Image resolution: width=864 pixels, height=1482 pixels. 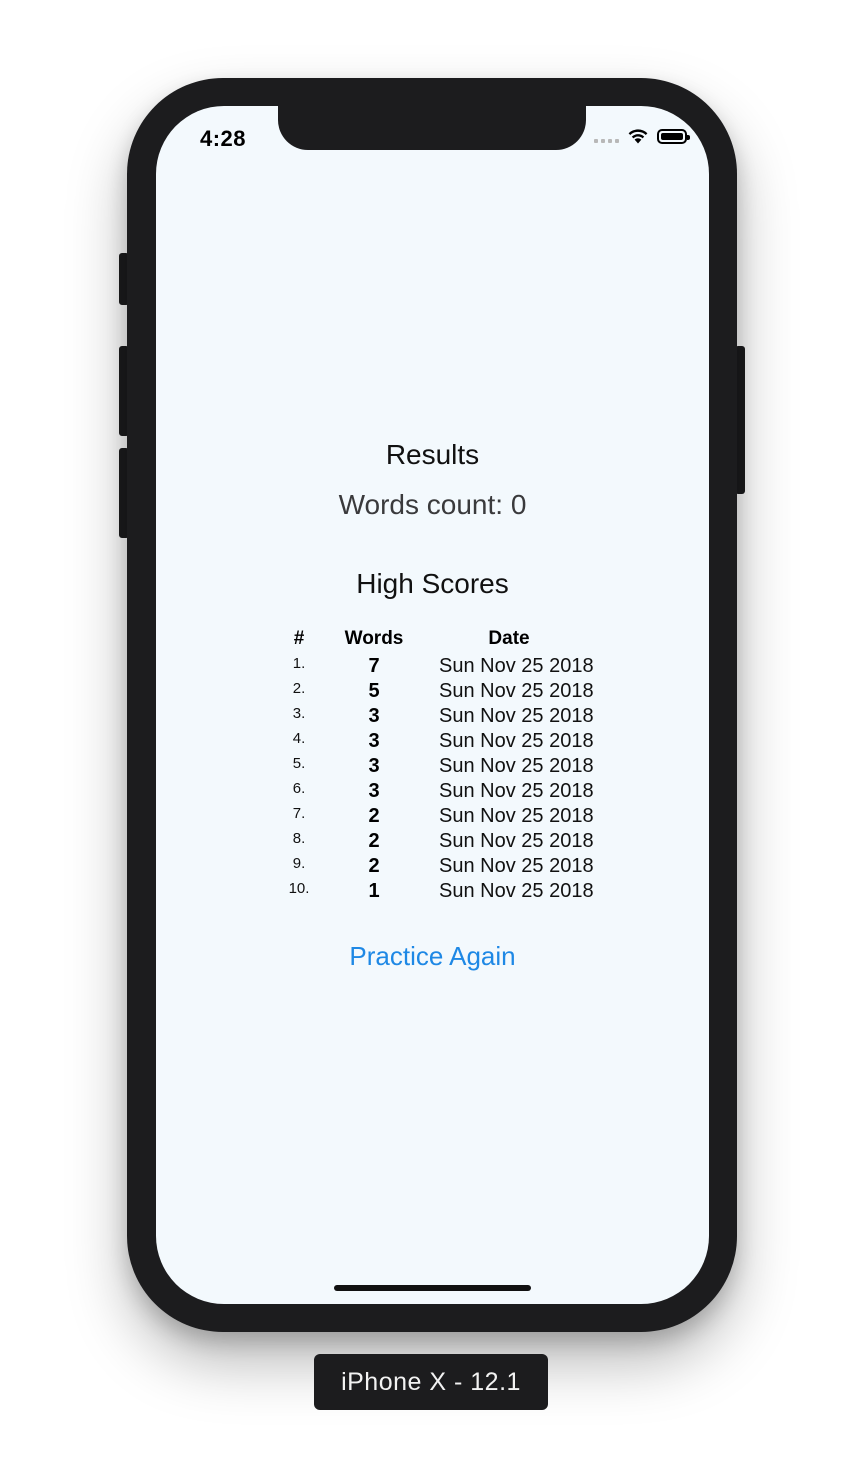 I want to click on table-row: 1. 7 Sun Nov 25 2018, so click(x=434, y=666).